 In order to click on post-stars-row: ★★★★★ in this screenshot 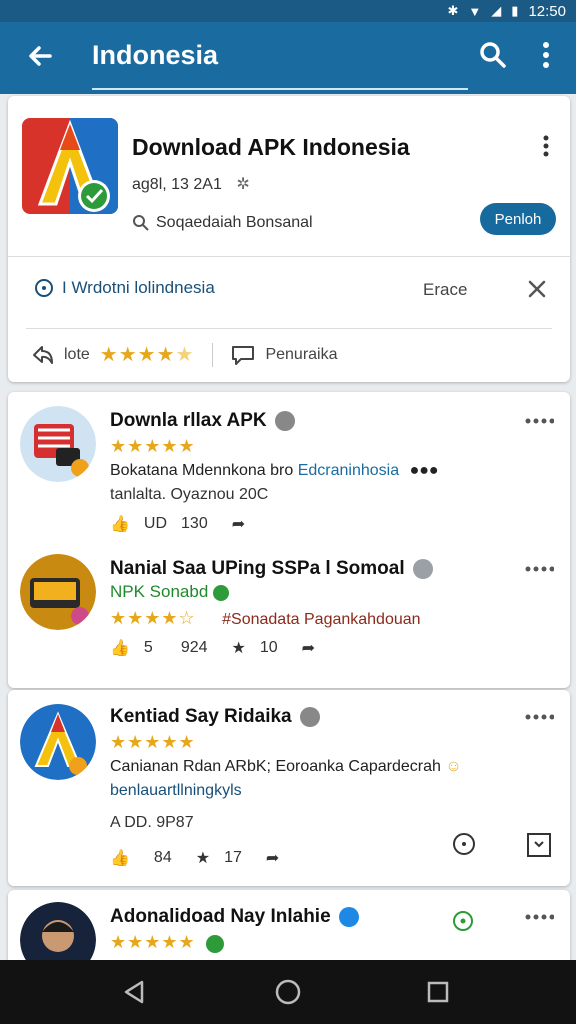, I will do `click(167, 942)`.